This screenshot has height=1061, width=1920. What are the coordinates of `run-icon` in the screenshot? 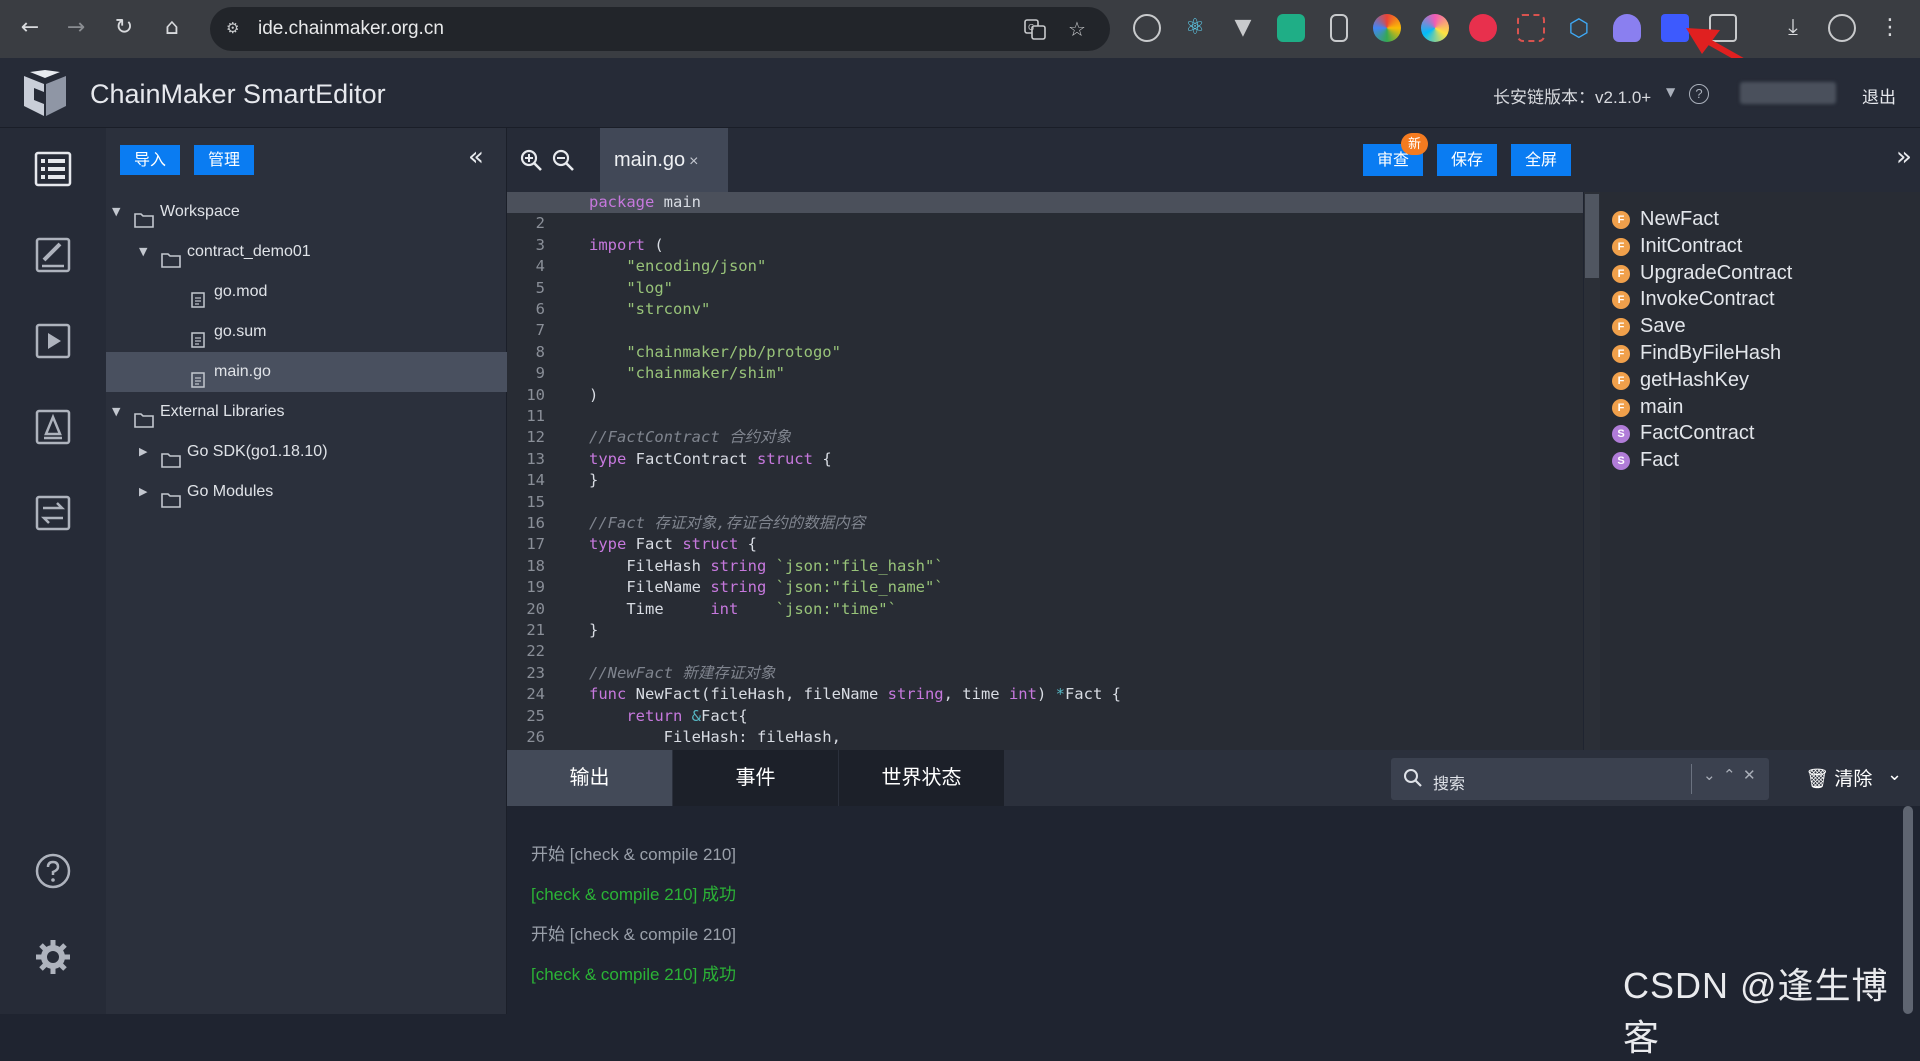 It's located at (53, 341).